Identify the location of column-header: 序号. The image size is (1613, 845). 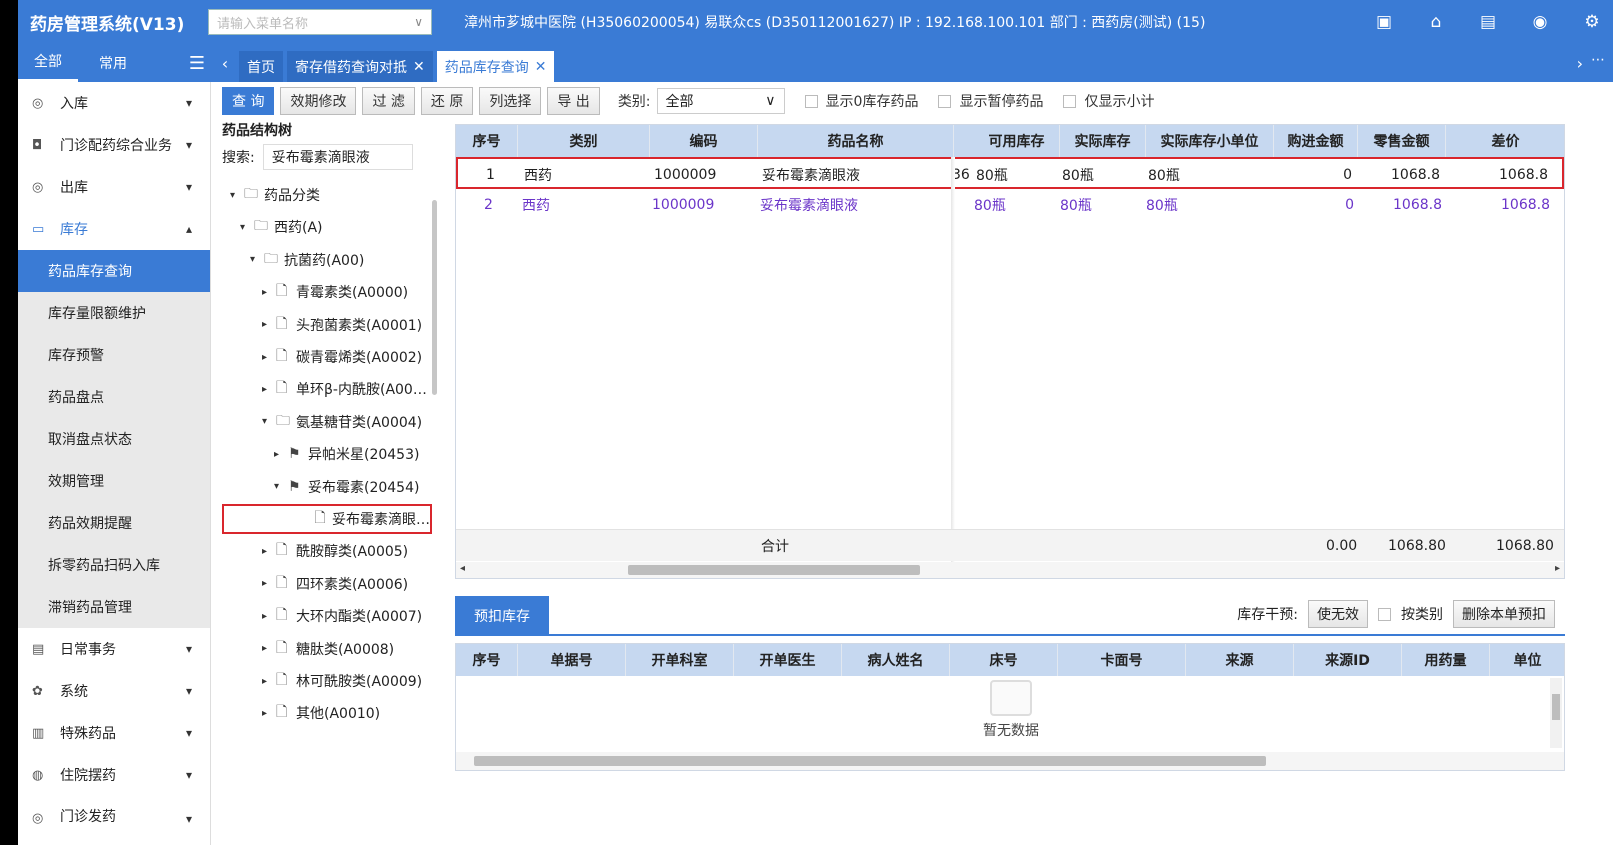
(487, 141).